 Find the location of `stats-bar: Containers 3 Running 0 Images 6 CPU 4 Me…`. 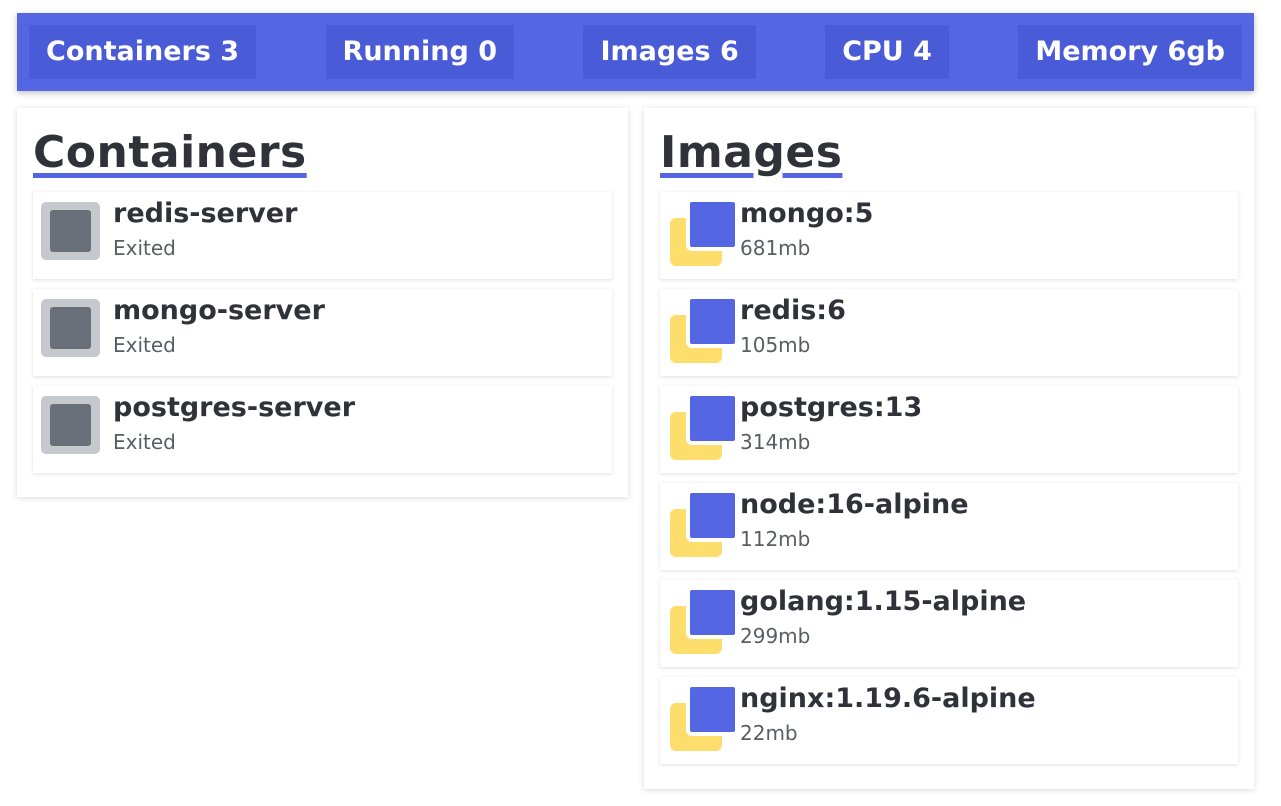

stats-bar: Containers 3 Running 0 Images 6 CPU 4 Me… is located at coordinates (635, 52).